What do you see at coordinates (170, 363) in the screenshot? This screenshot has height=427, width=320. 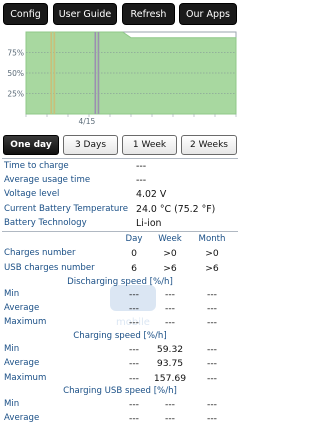 I see `stat-week: 93.75` at bounding box center [170, 363].